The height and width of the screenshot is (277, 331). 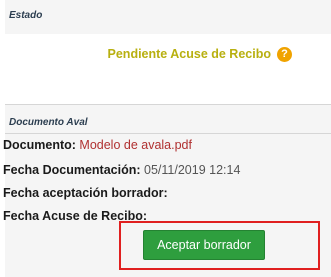 What do you see at coordinates (48, 122) in the screenshot?
I see `documento-aval-title: Documento Aval` at bounding box center [48, 122].